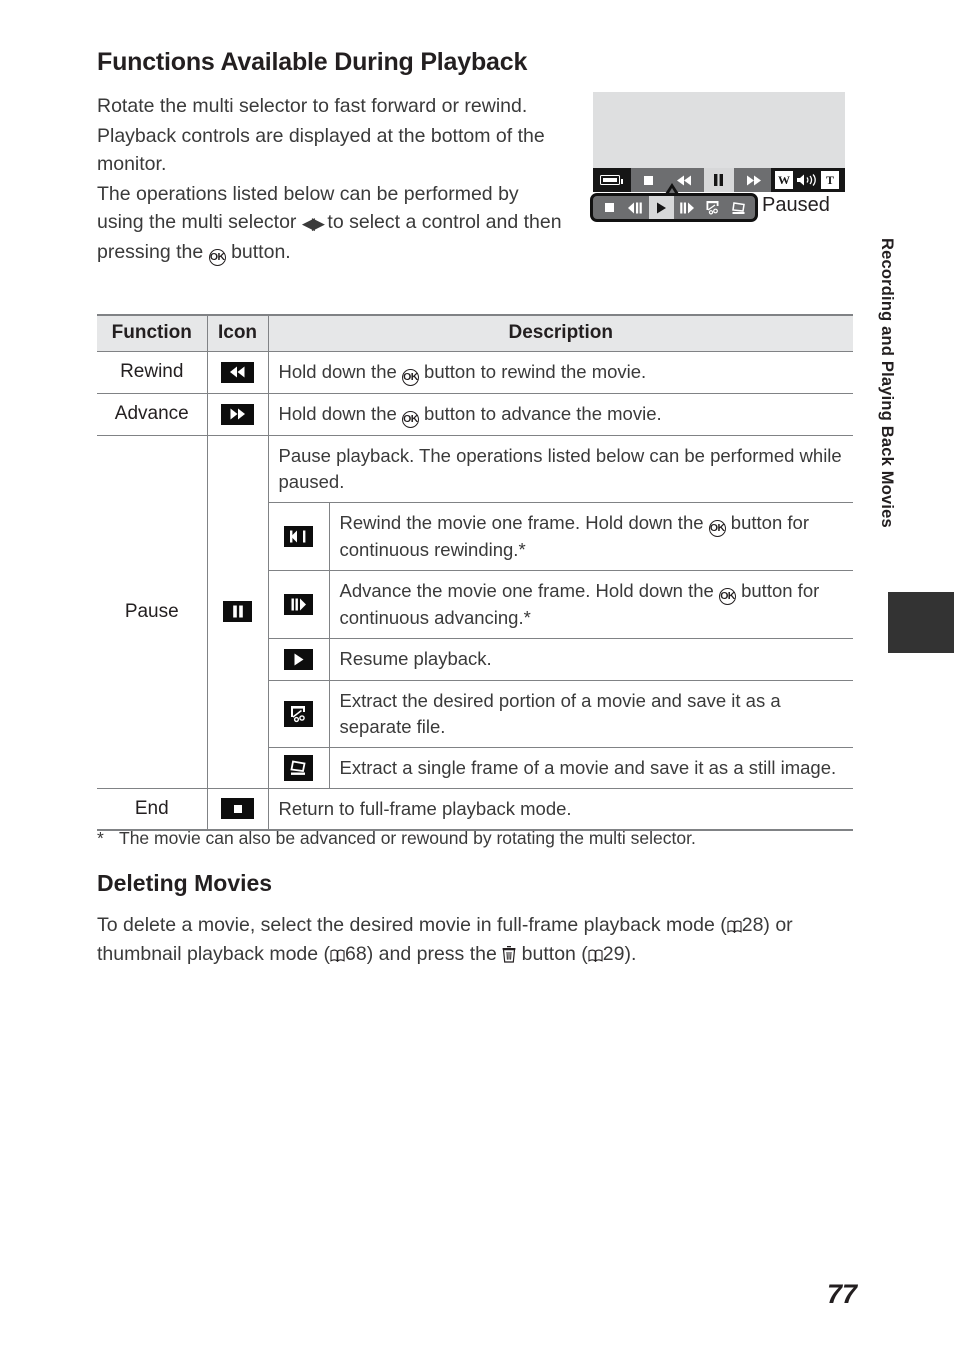 This screenshot has width=954, height=1345. I want to click on delete-button-icon, so click(509, 953).